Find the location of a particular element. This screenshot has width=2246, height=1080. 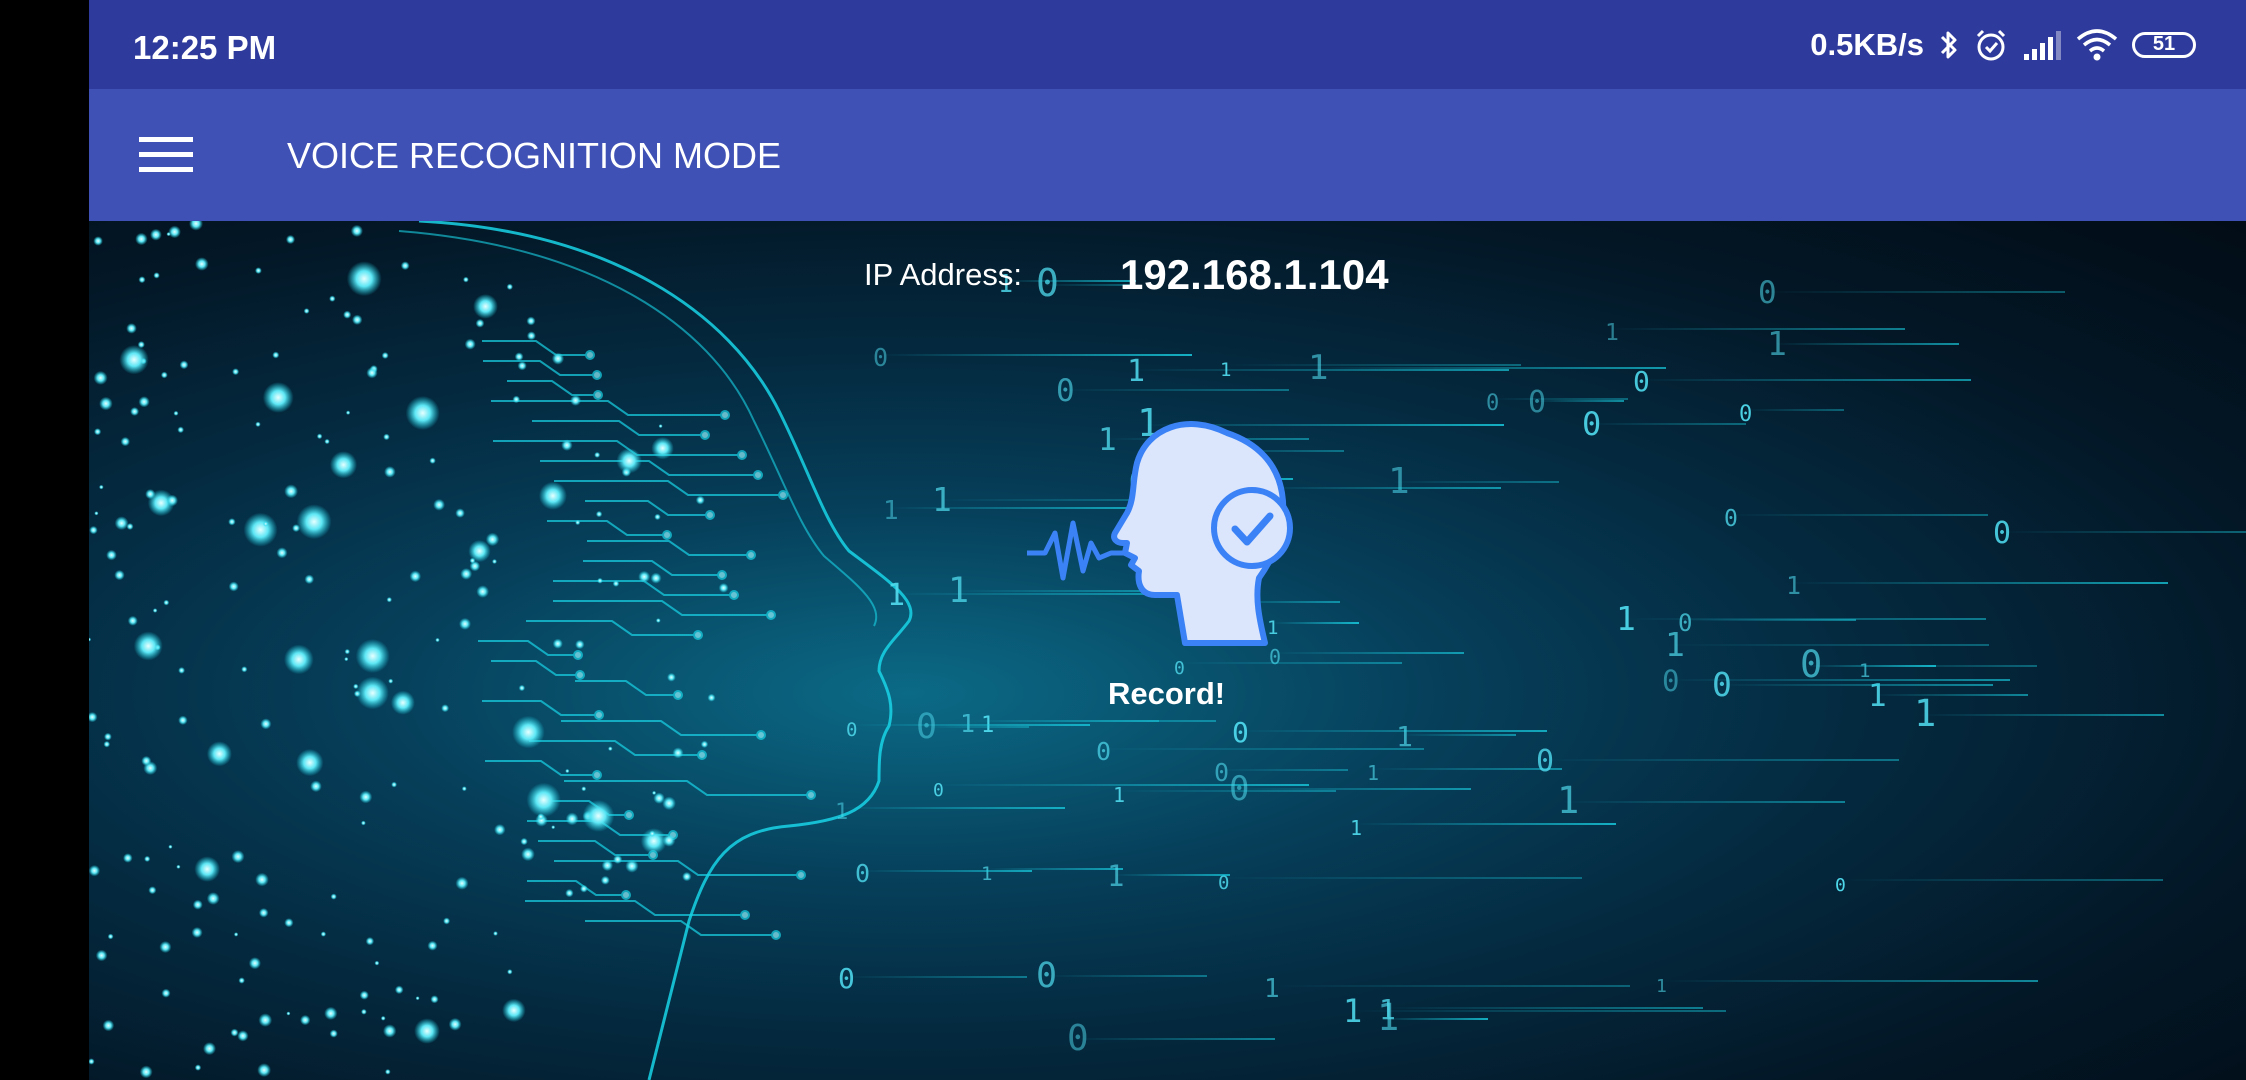

menu-button is located at coordinates (166, 155).